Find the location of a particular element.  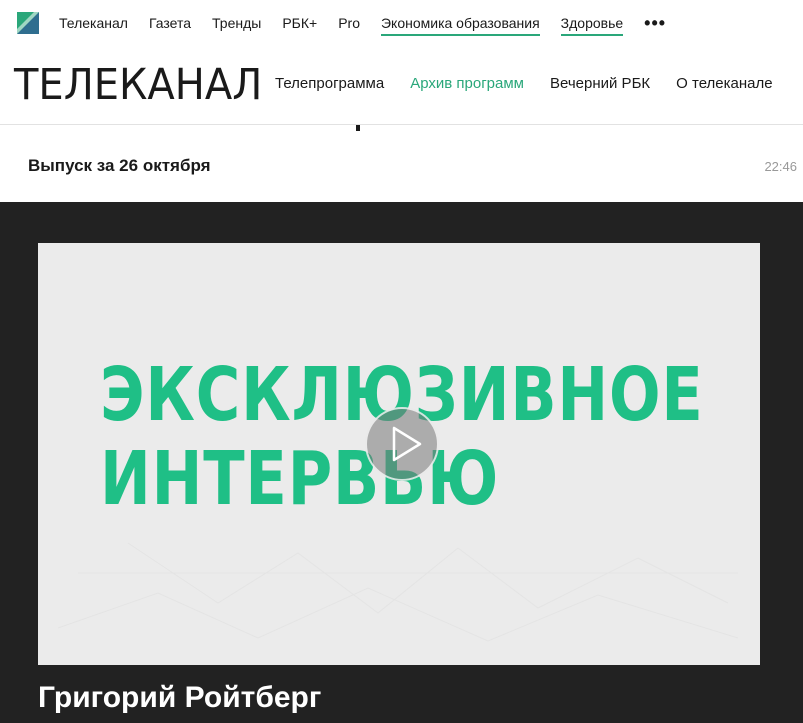

play-icon is located at coordinates (407, 444).